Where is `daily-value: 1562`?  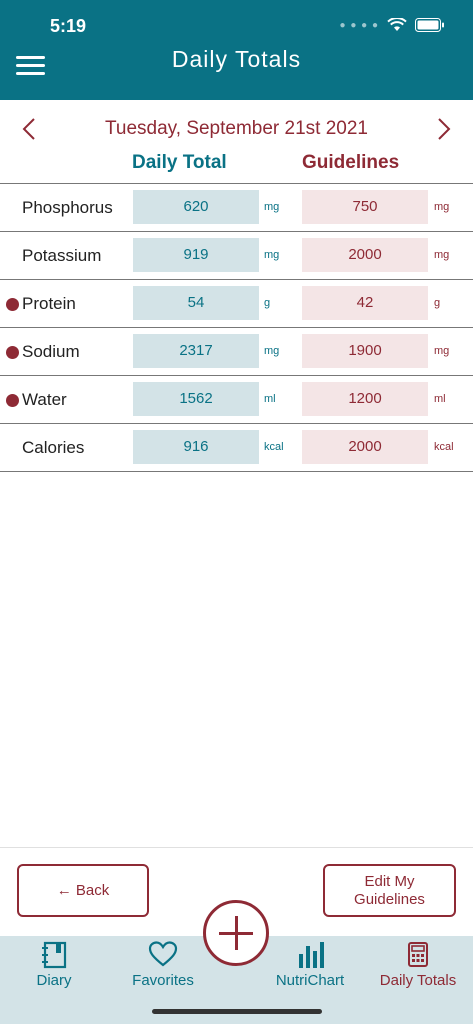
daily-value: 1562 is located at coordinates (196, 399).